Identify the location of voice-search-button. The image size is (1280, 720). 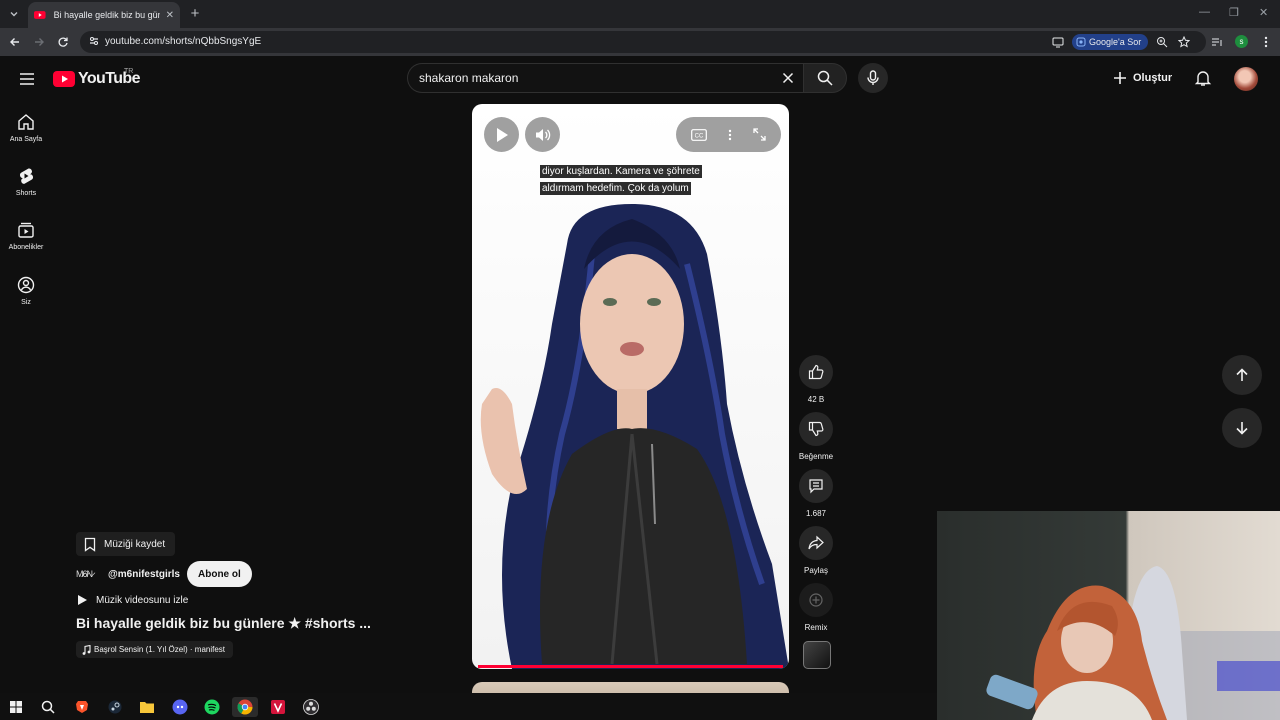
(873, 78).